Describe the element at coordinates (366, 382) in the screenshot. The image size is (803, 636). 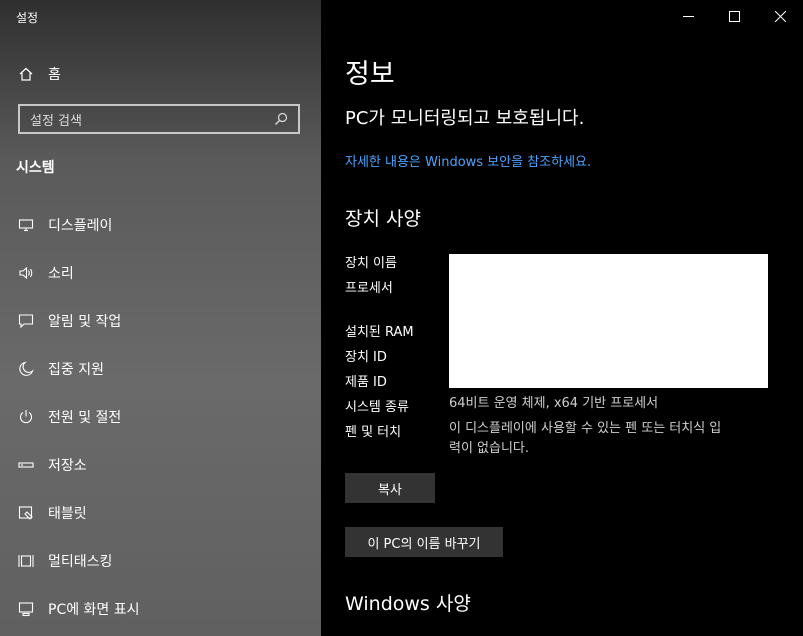
I see `product-id-label: 제품 ID` at that location.